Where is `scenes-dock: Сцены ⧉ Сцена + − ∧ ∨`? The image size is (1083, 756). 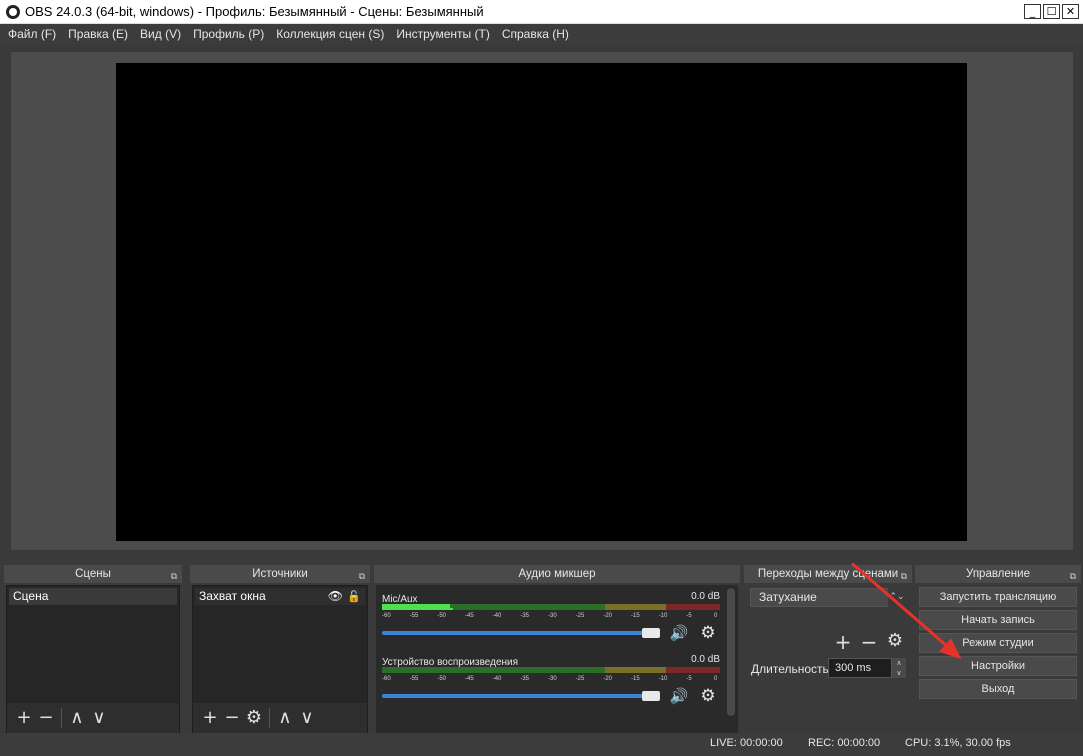 scenes-dock: Сцены ⧉ Сцена + − ∧ ∨ is located at coordinates (93, 650).